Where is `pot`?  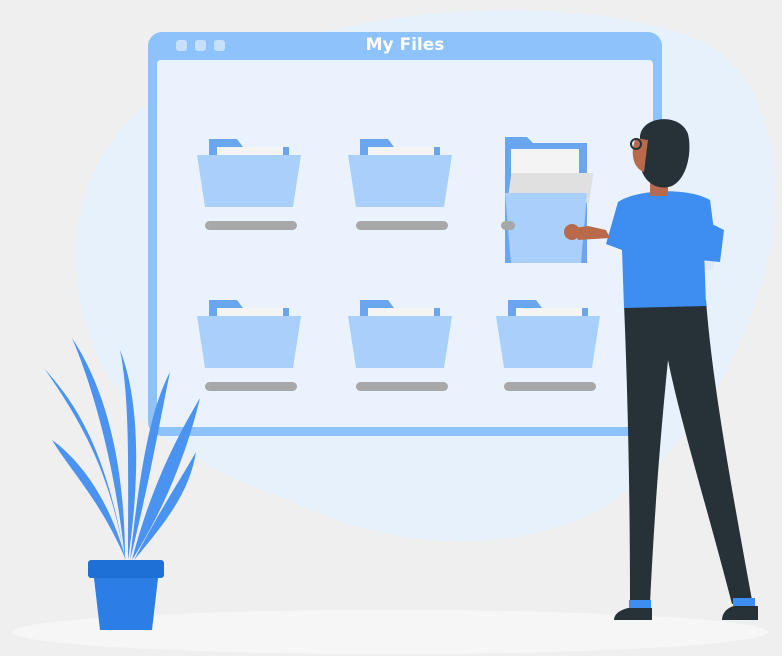
pot is located at coordinates (126, 604).